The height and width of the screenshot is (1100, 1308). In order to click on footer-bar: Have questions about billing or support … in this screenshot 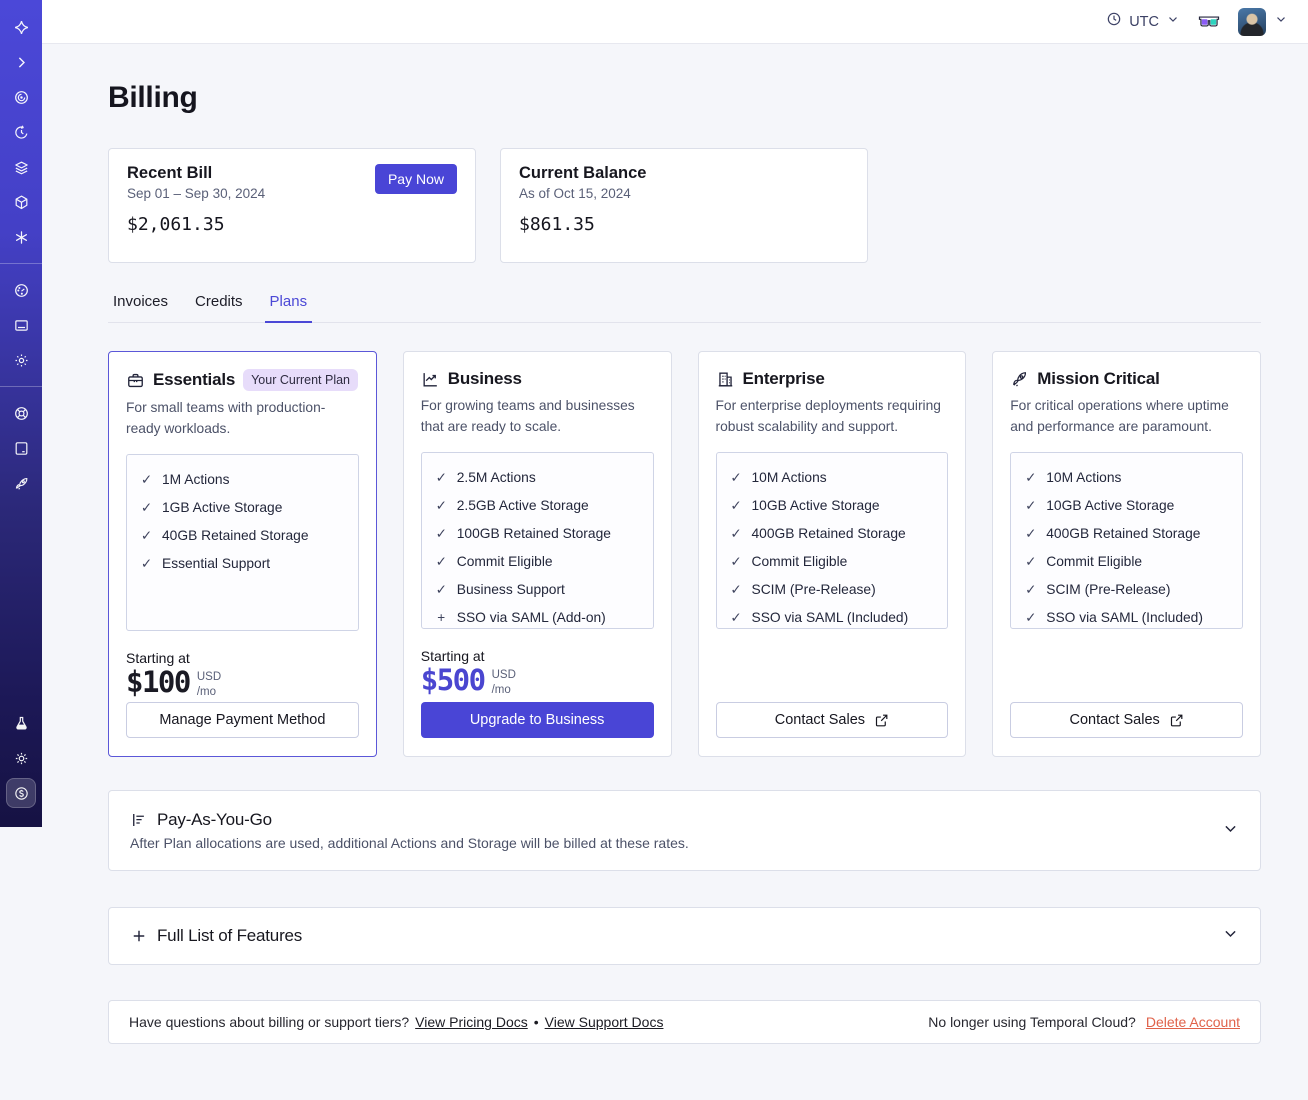, I will do `click(684, 1022)`.